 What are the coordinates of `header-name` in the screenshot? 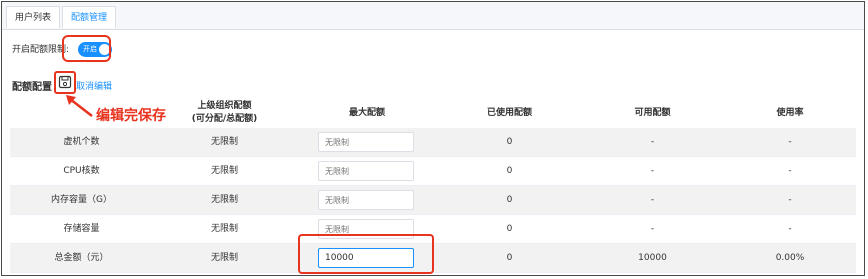 It's located at (81, 113).